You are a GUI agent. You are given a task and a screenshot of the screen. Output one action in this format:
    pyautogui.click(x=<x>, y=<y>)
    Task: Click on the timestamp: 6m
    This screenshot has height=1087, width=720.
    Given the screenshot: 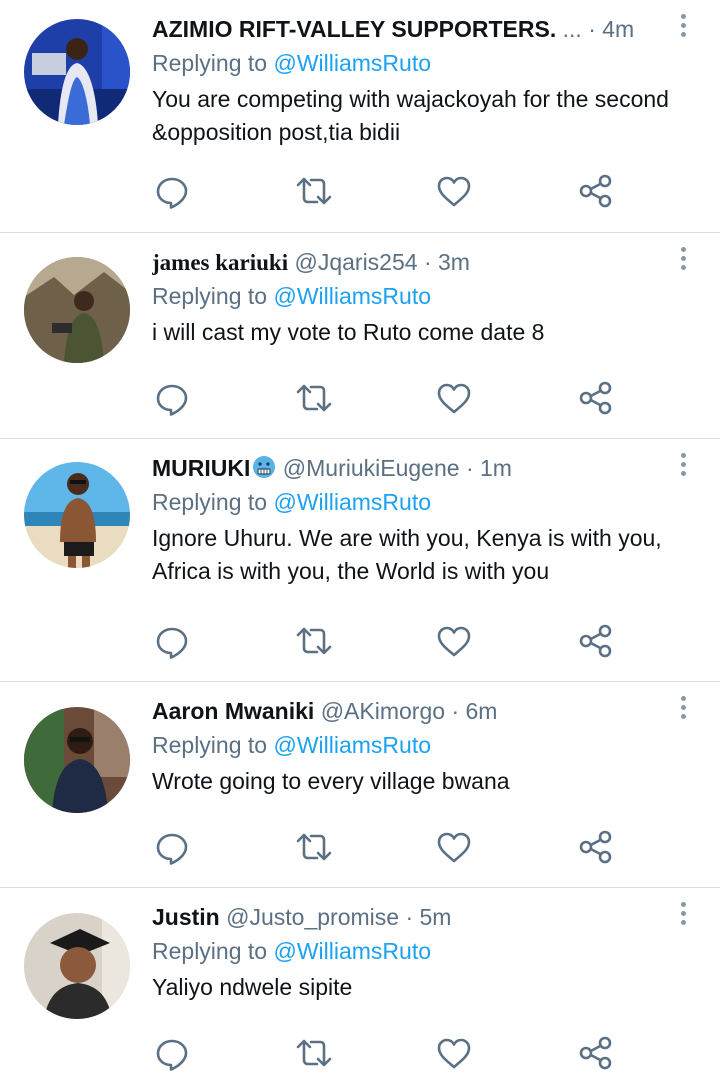 What is the action you would take?
    pyautogui.click(x=482, y=711)
    